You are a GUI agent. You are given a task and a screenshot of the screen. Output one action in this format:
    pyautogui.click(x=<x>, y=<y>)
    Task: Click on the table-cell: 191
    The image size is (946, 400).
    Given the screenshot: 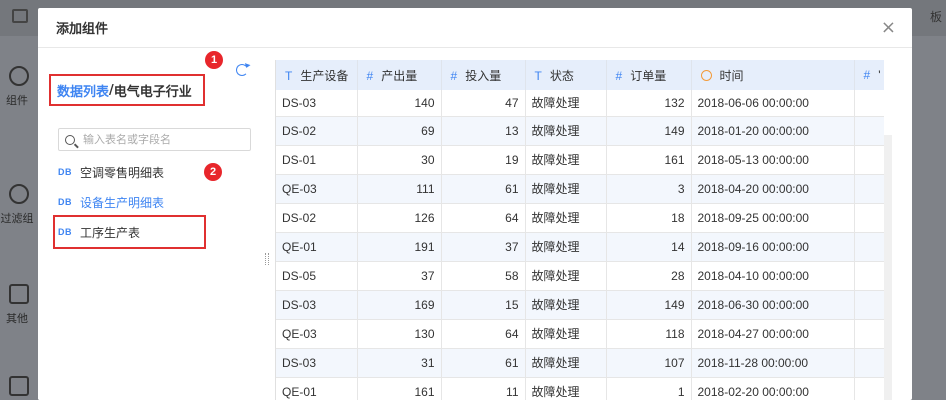 What is the action you would take?
    pyautogui.click(x=399, y=247)
    